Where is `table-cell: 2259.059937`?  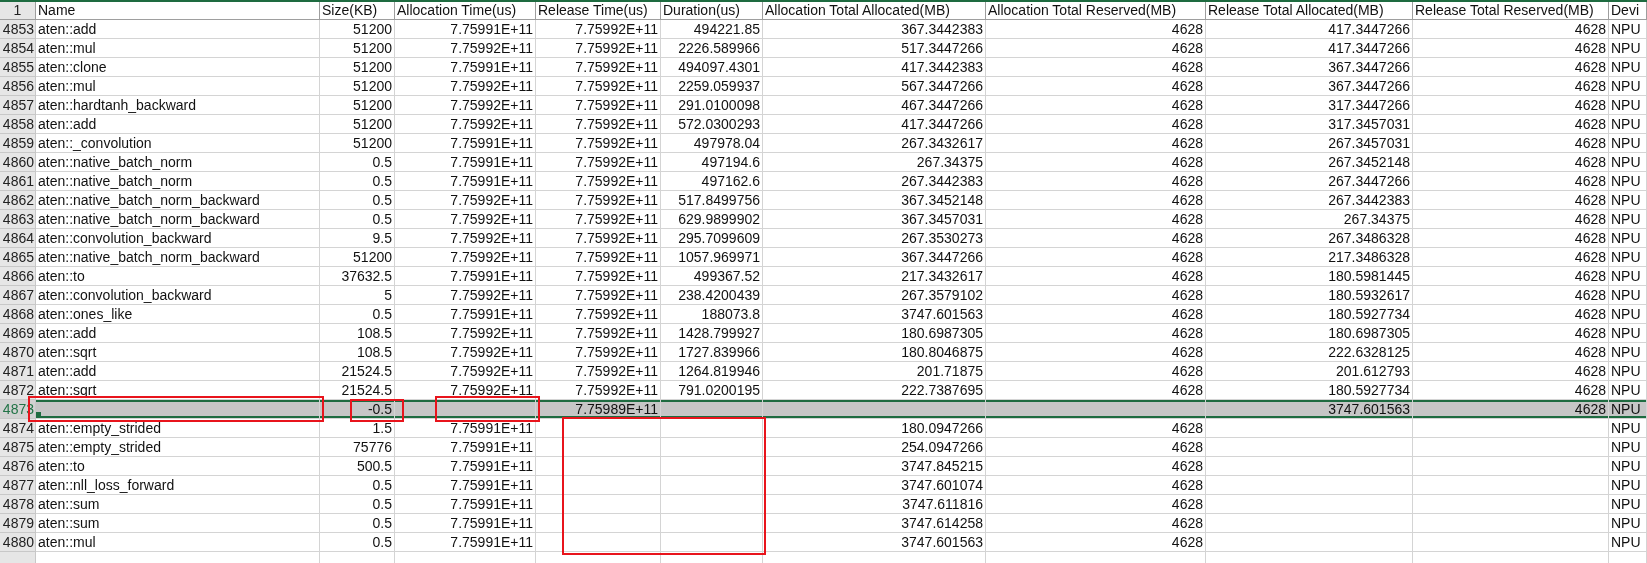
table-cell: 2259.059937 is located at coordinates (712, 86).